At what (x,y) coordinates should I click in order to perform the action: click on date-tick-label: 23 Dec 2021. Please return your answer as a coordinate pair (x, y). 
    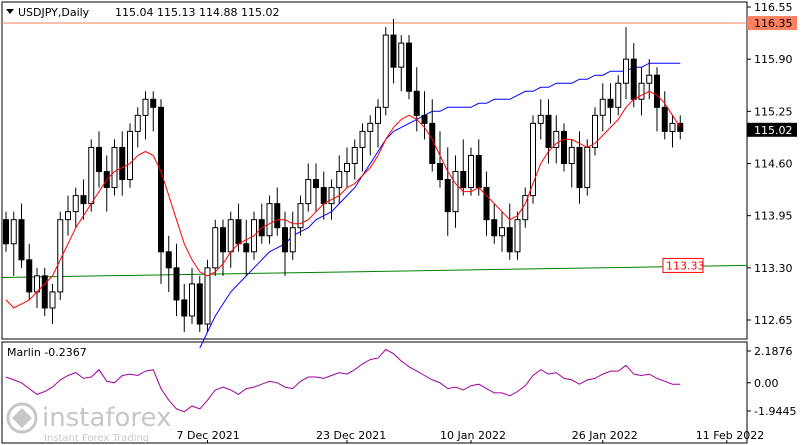
    Looking at the image, I should click on (351, 435).